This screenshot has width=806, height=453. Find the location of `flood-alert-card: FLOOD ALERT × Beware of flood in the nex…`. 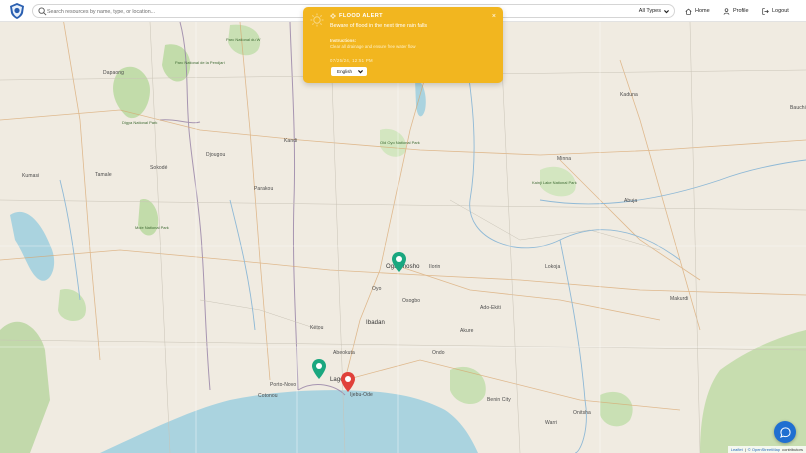

flood-alert-card: FLOOD ALERT × Beware of flood in the nex… is located at coordinates (403, 45).